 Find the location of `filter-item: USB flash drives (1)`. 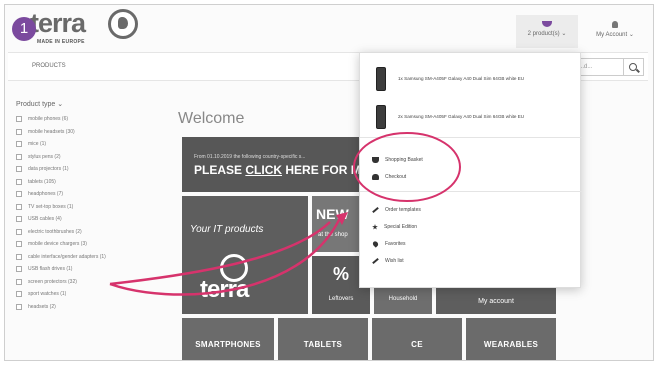

filter-item: USB flash drives (1) is located at coordinates (76, 269).